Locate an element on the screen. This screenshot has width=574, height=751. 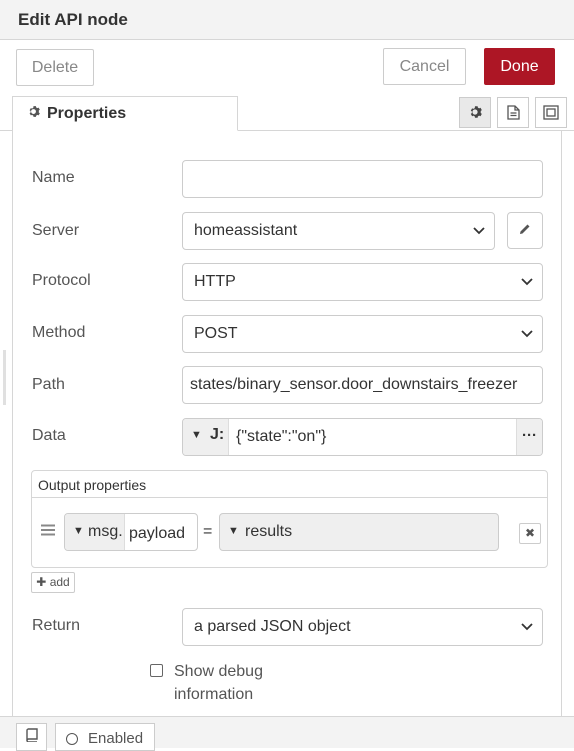
method-label: Method is located at coordinates (59, 332).